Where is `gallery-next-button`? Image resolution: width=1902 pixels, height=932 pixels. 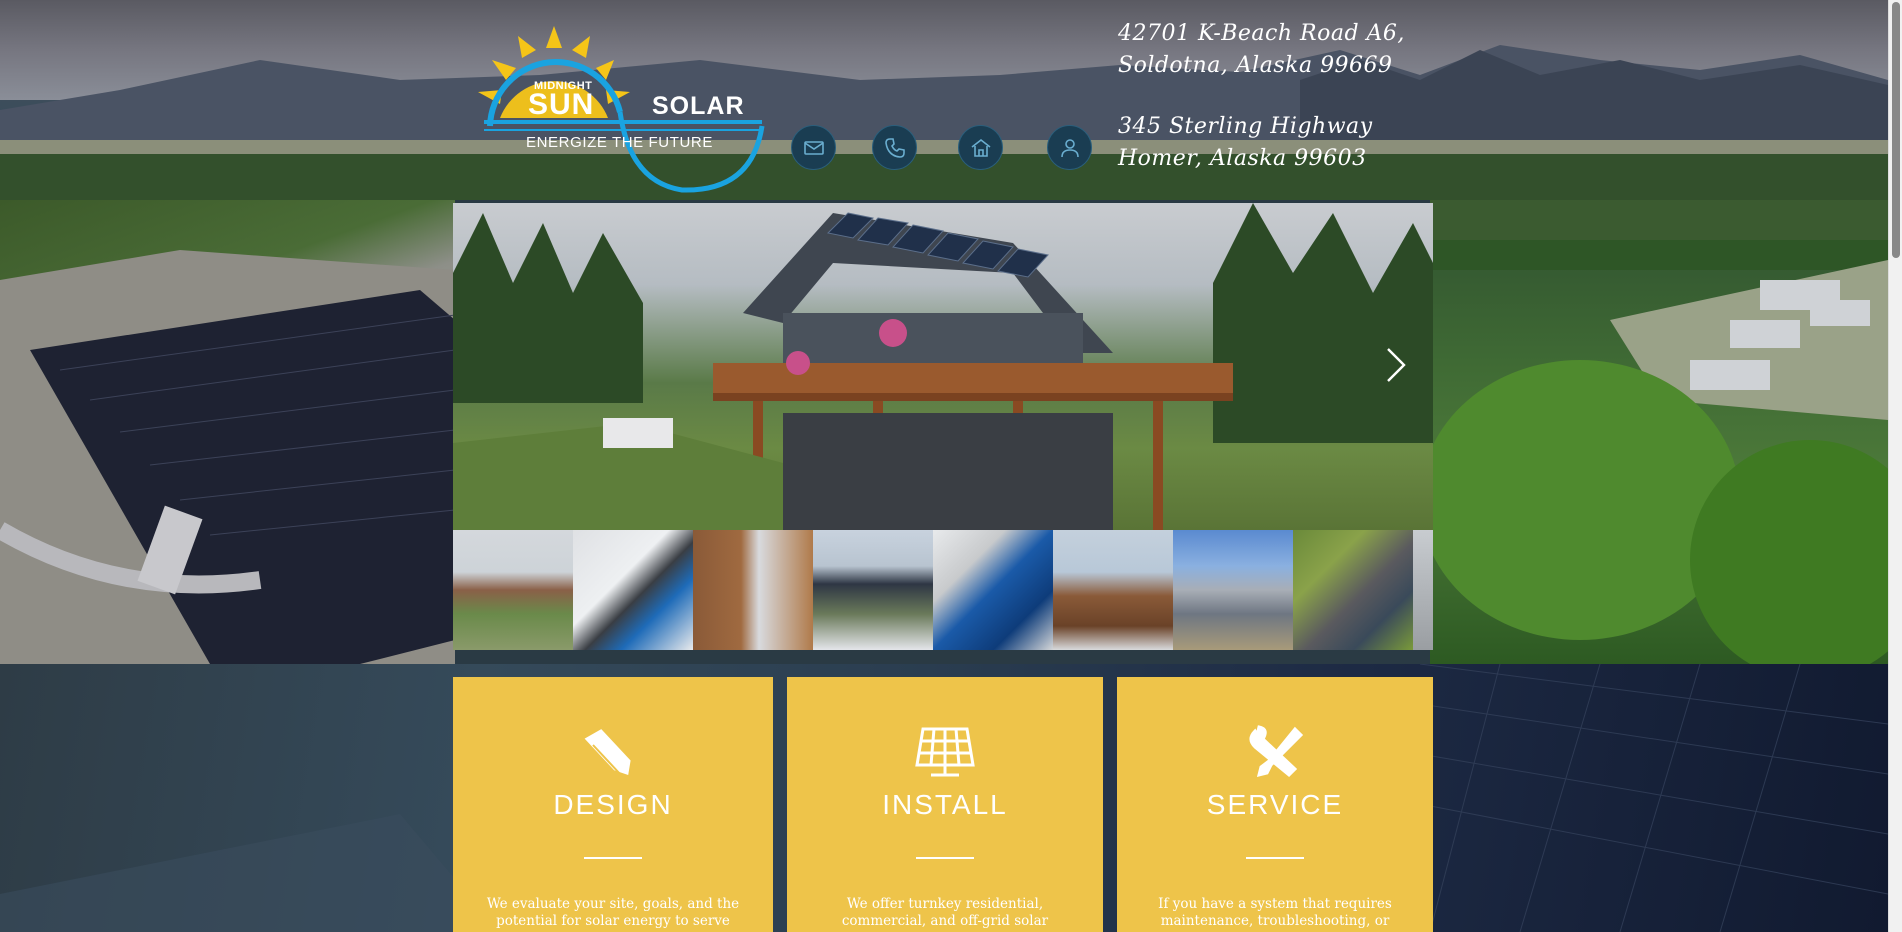
gallery-next-button is located at coordinates (1396, 365).